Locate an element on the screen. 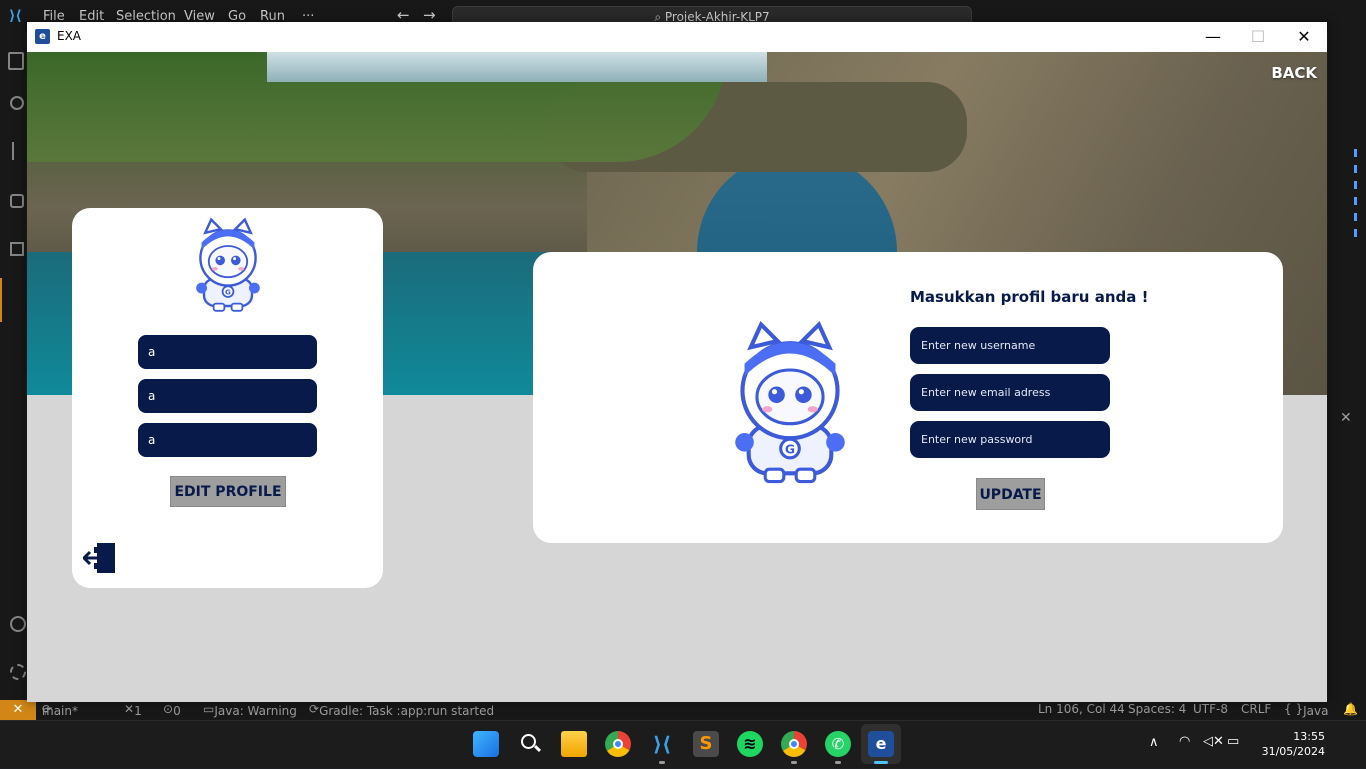 The width and height of the screenshot is (1366, 769). new-password-input: Enter new password is located at coordinates (1010, 439).